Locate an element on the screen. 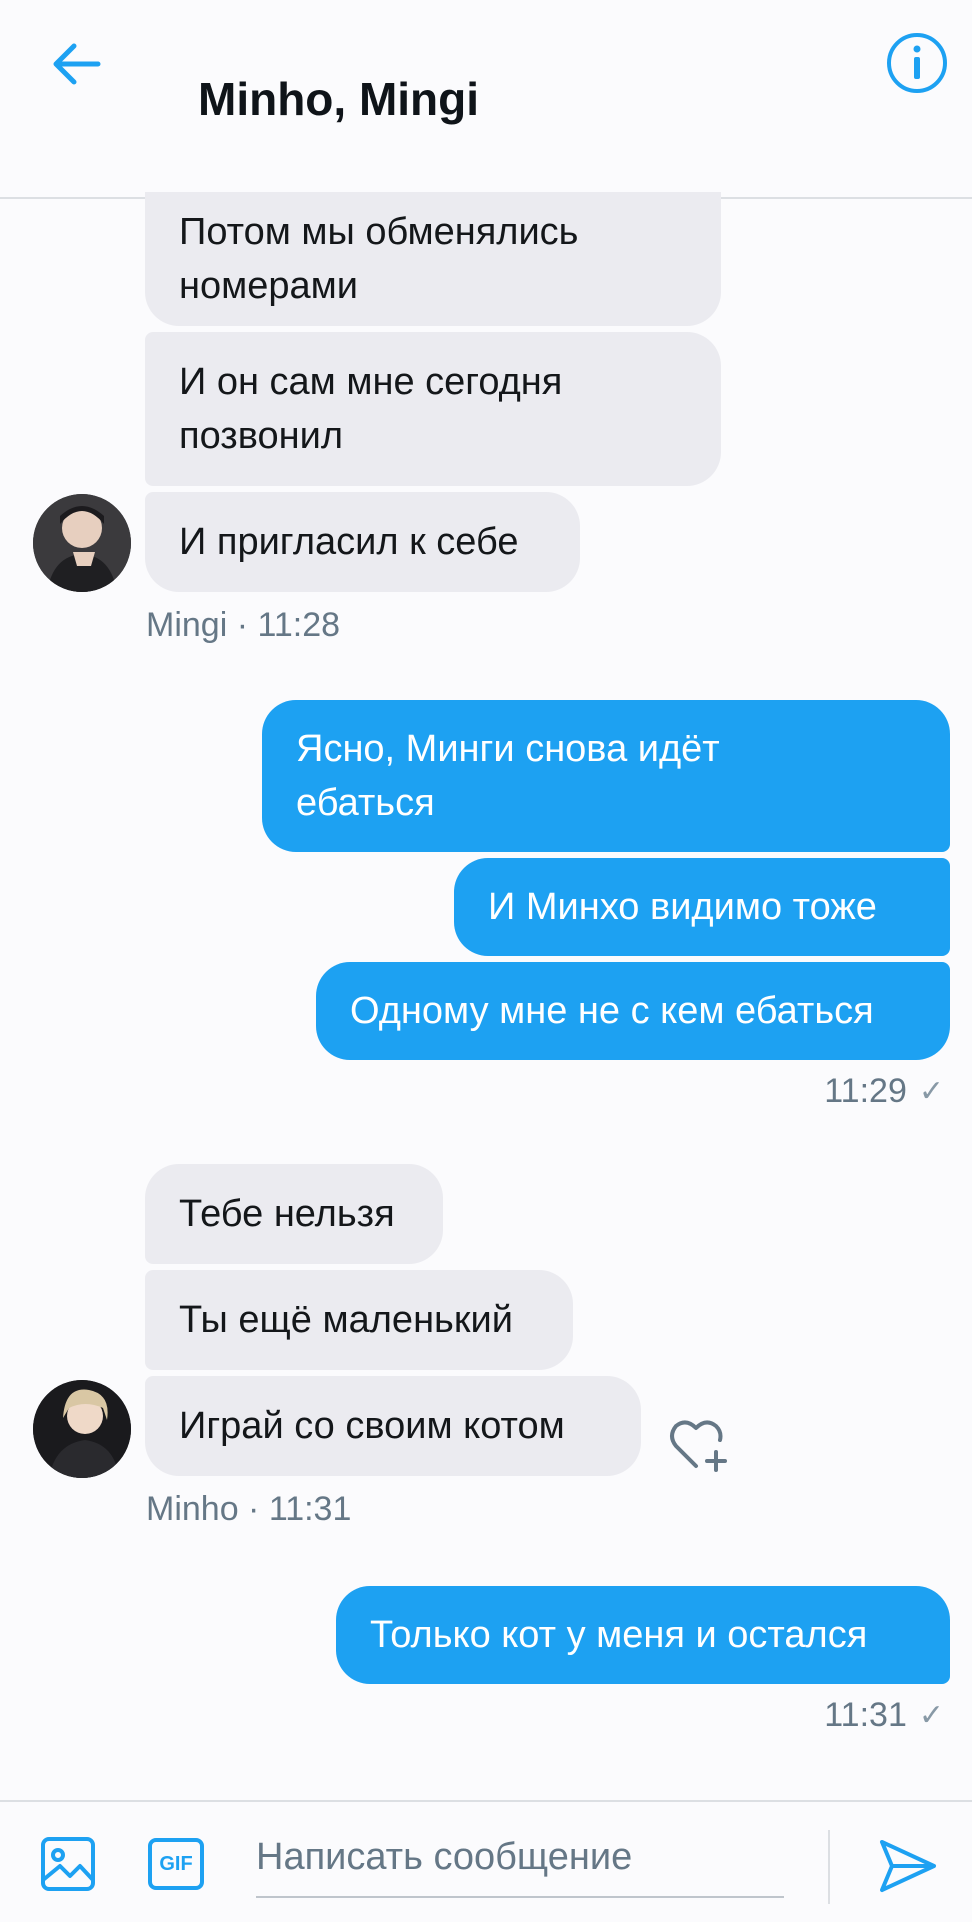 Image resolution: width=972 pixels, height=1922 pixels. message-text: Одному мне не с кем ебаться is located at coordinates (612, 1011).